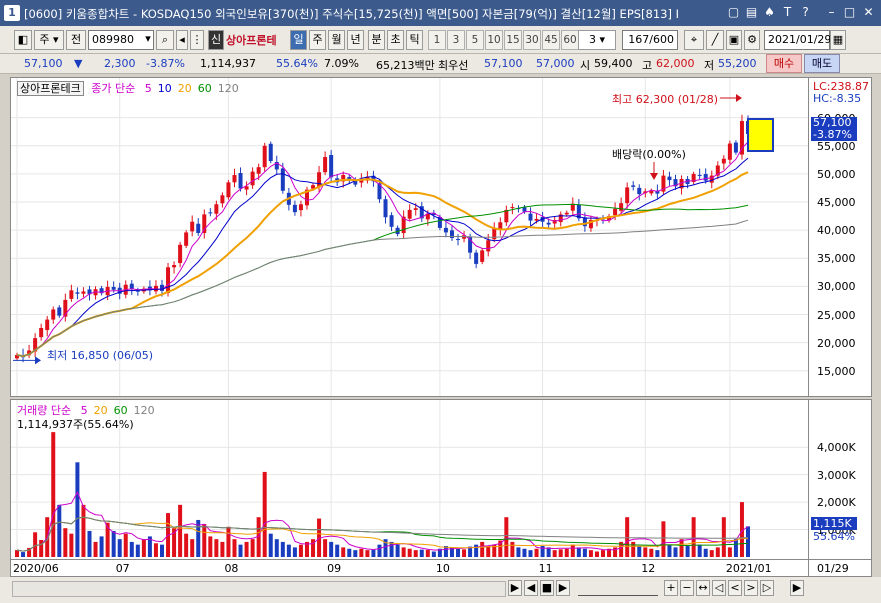  What do you see at coordinates (671, 588) in the screenshot?
I see `zoom-in-icon: +` at bounding box center [671, 588].